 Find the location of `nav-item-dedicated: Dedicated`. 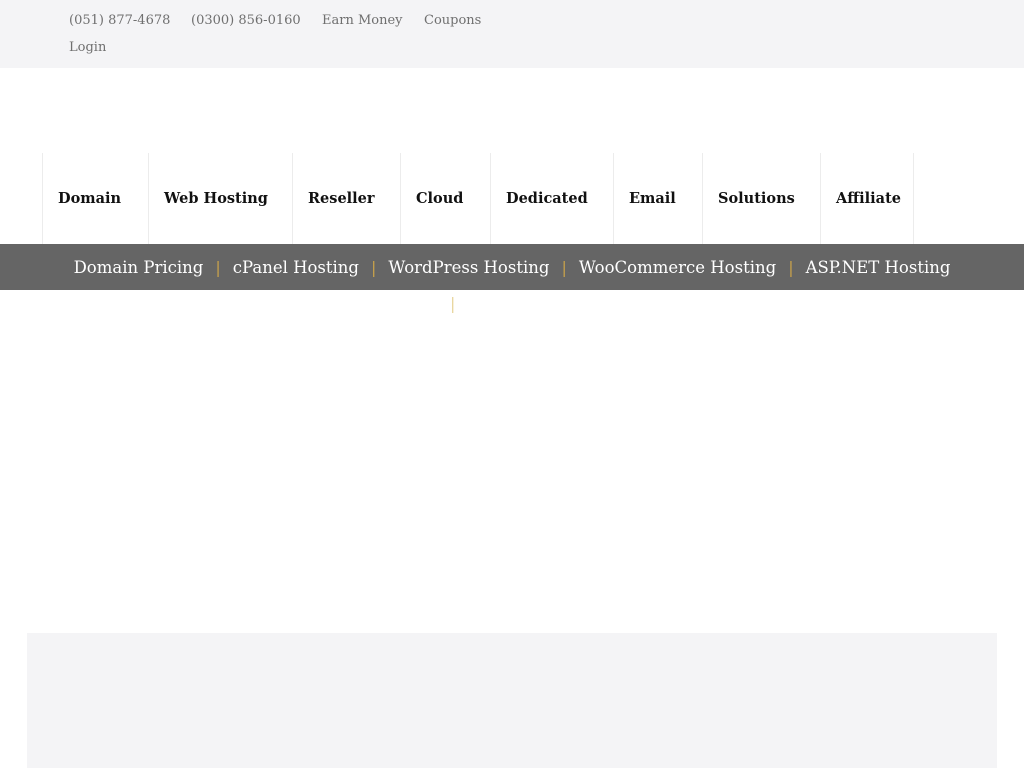

nav-item-dedicated: Dedicated is located at coordinates (551, 198).